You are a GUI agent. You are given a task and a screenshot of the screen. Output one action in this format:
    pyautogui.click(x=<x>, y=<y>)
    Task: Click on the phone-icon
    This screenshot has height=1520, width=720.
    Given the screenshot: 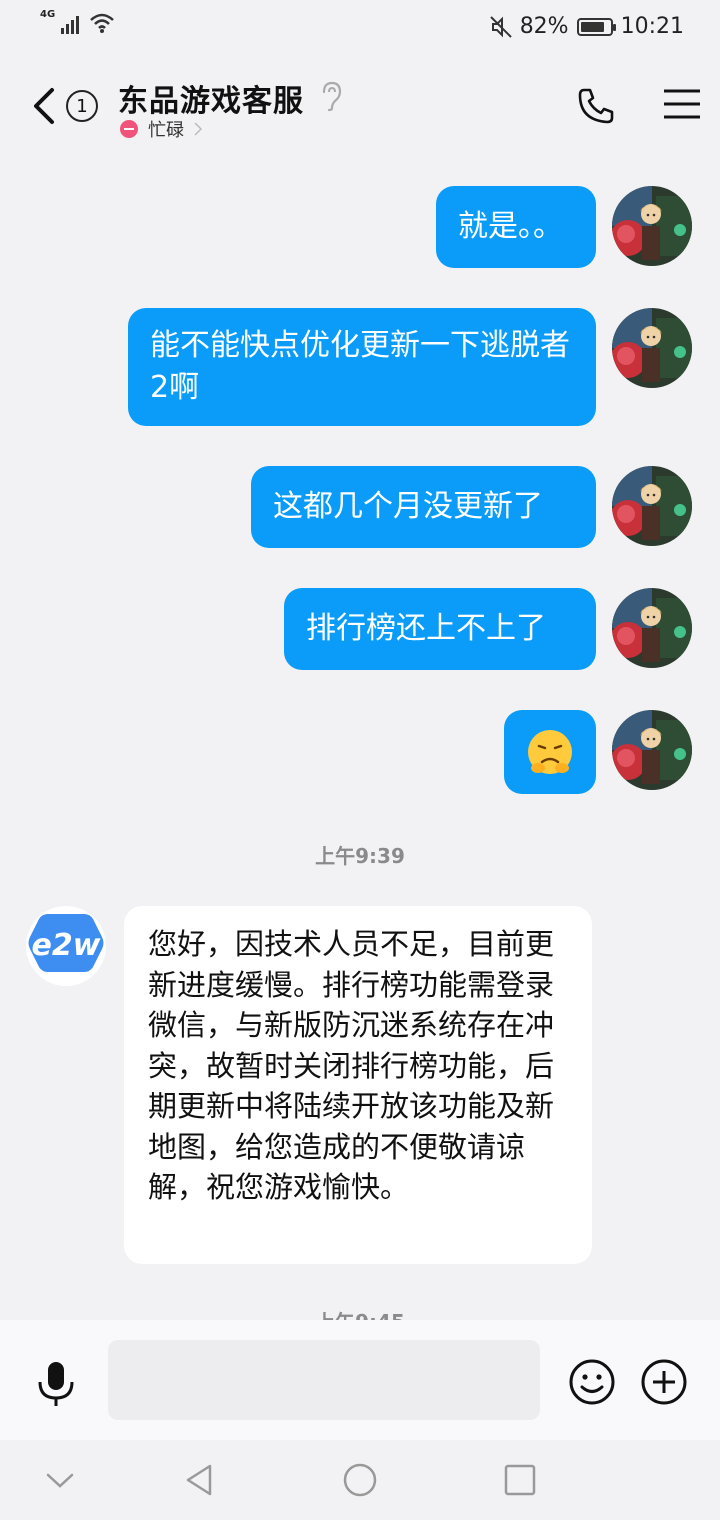 What is the action you would take?
    pyautogui.click(x=596, y=106)
    